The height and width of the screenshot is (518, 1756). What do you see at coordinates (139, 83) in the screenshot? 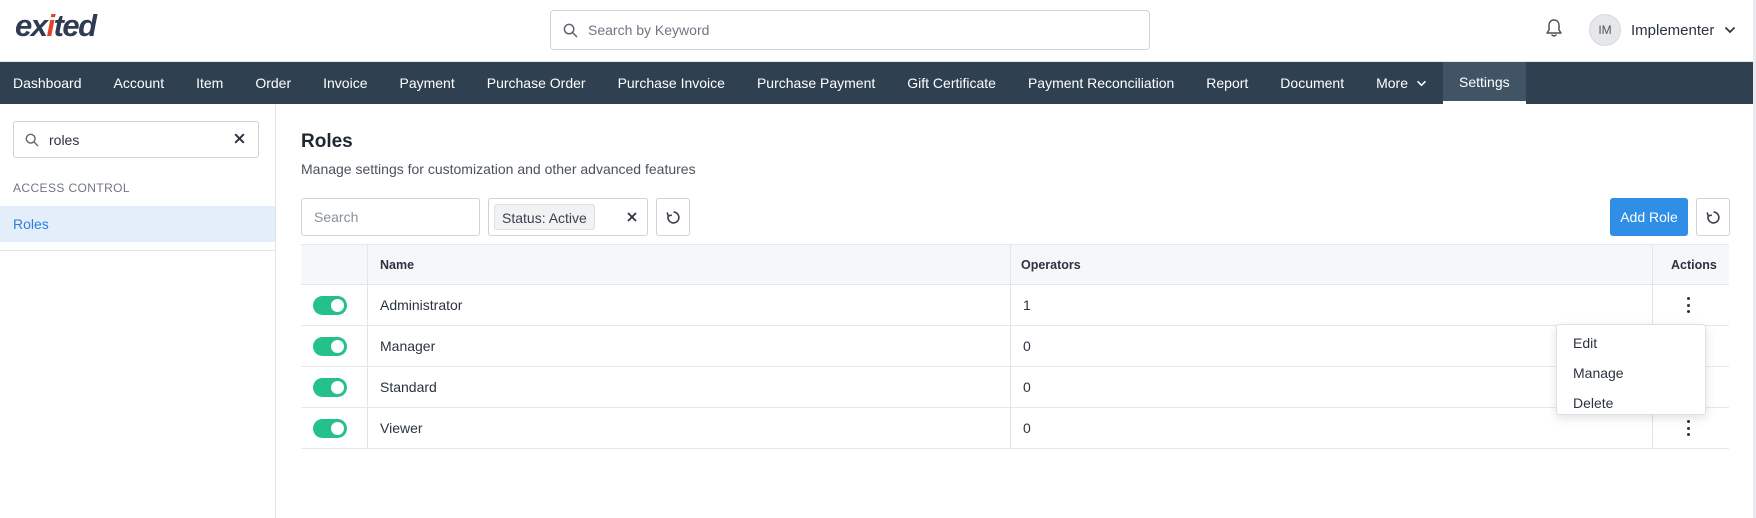
I see `nav-item-account: Account` at bounding box center [139, 83].